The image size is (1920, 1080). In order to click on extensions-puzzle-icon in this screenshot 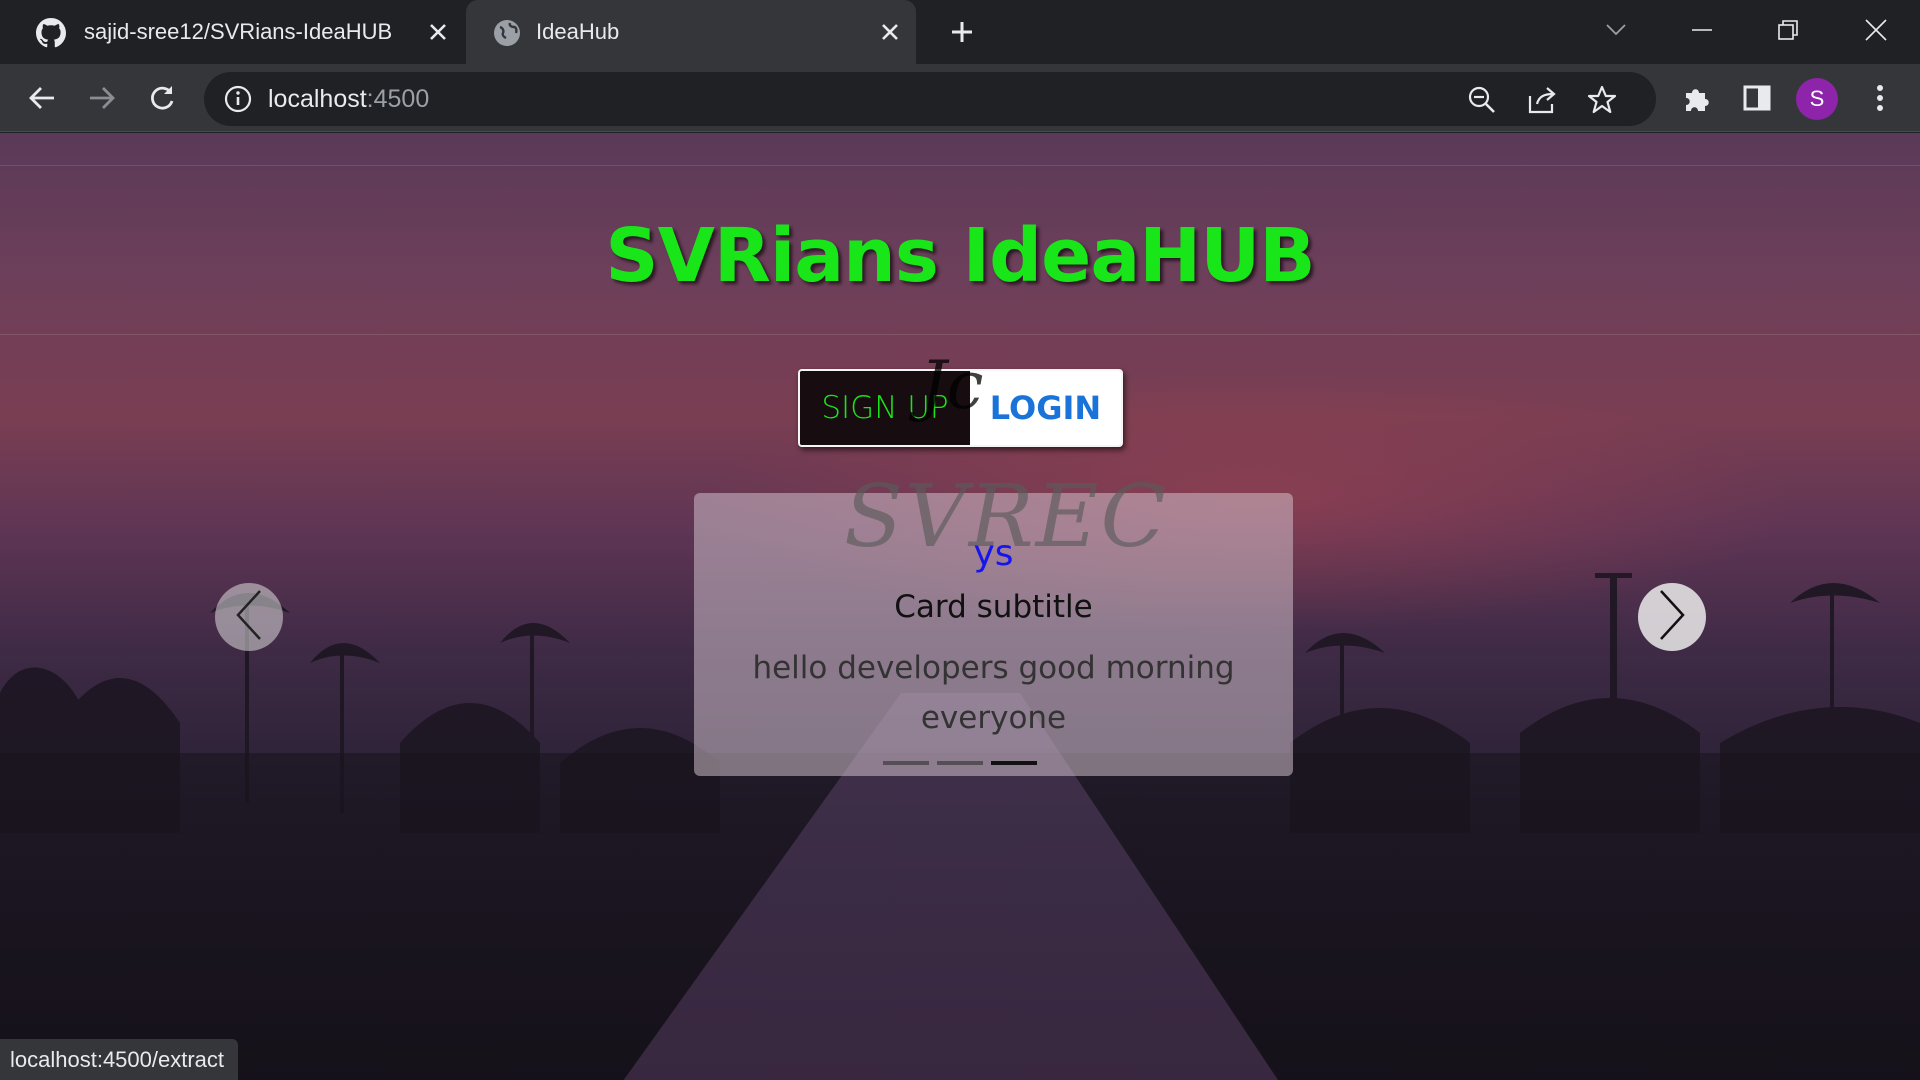, I will do `click(1697, 98)`.